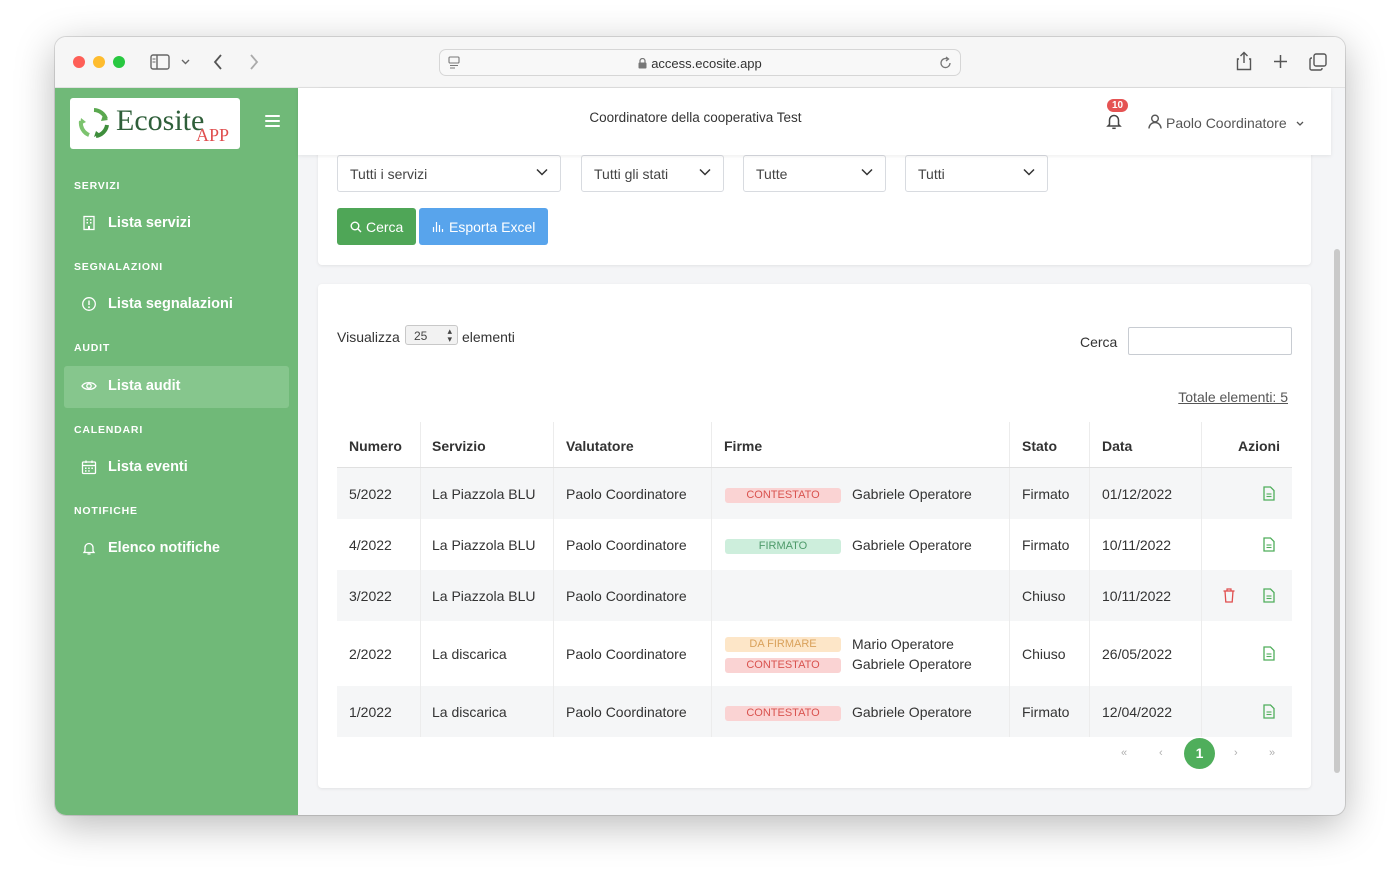  I want to click on status-filter-select: Tutti gli stati, so click(652, 173).